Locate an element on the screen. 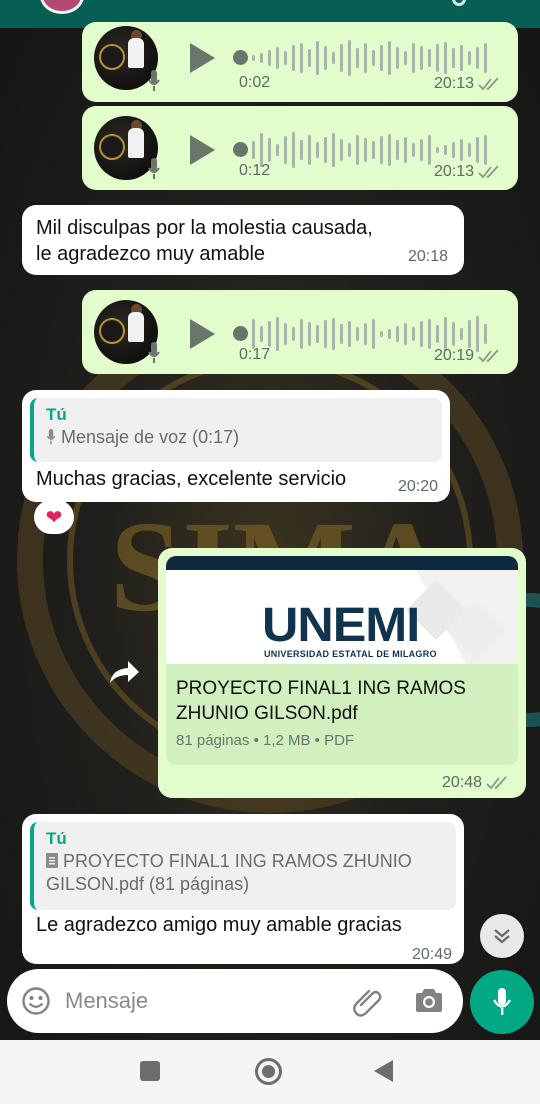 The height and width of the screenshot is (1104, 540). message-time: 20:48 is located at coordinates (461, 782).